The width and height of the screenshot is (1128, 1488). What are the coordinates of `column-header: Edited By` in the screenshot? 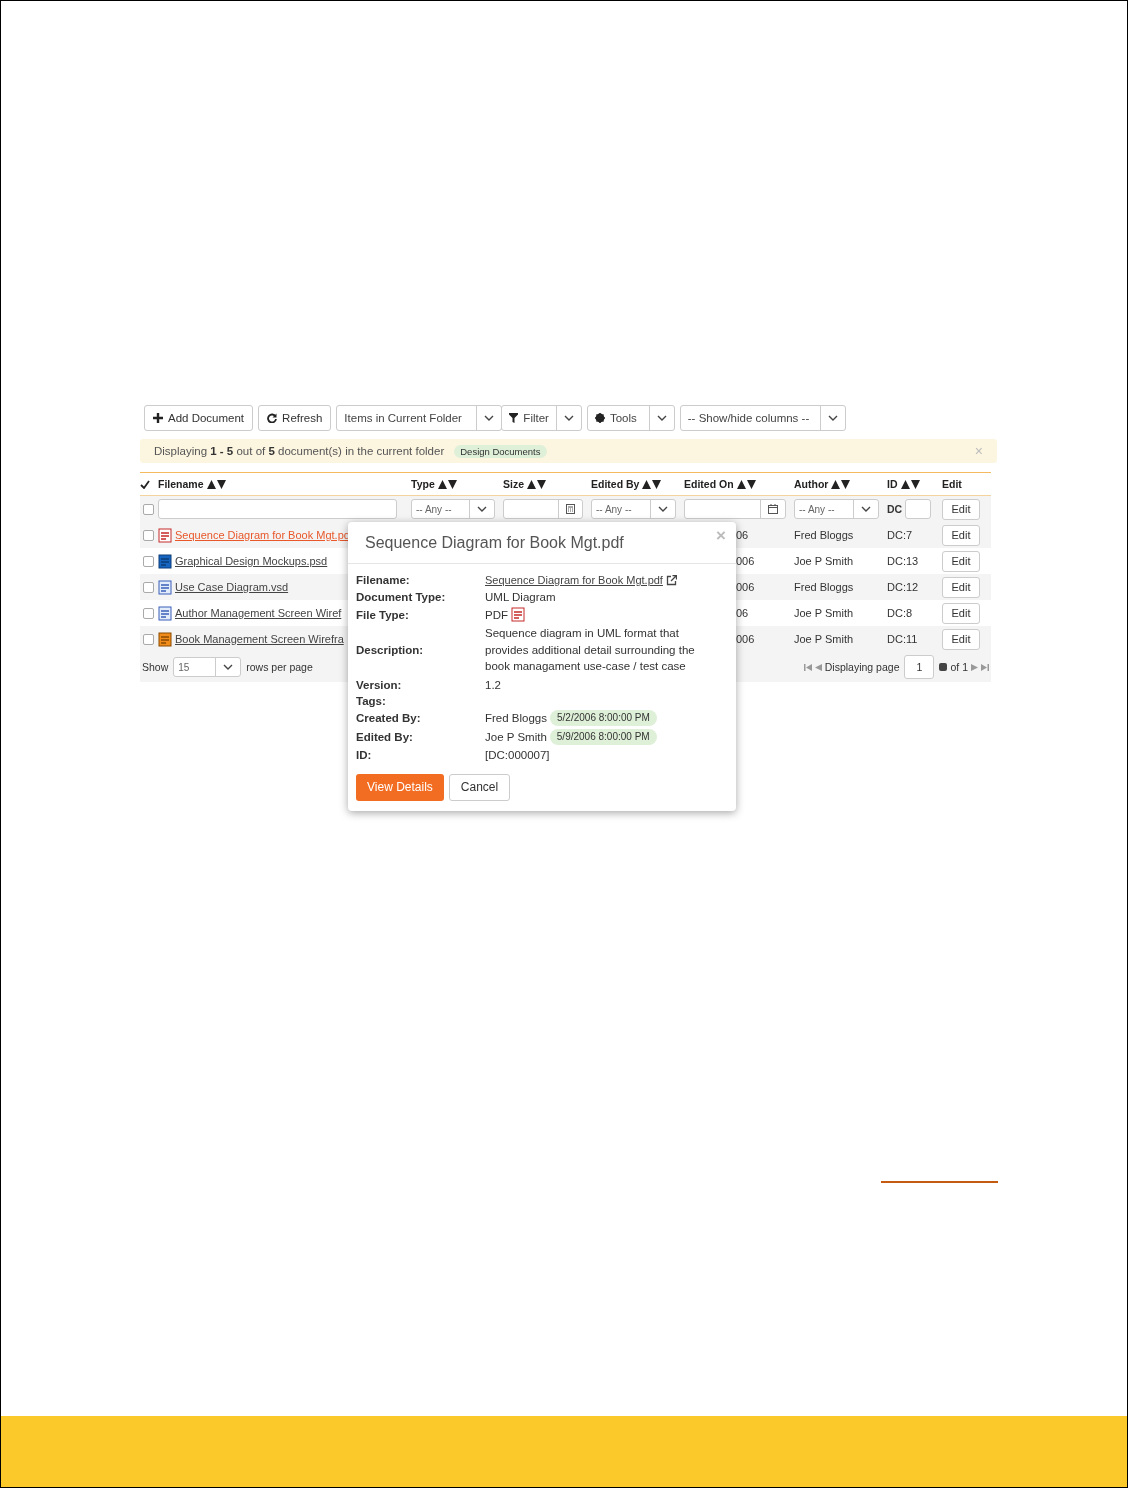 It's located at (615, 484).